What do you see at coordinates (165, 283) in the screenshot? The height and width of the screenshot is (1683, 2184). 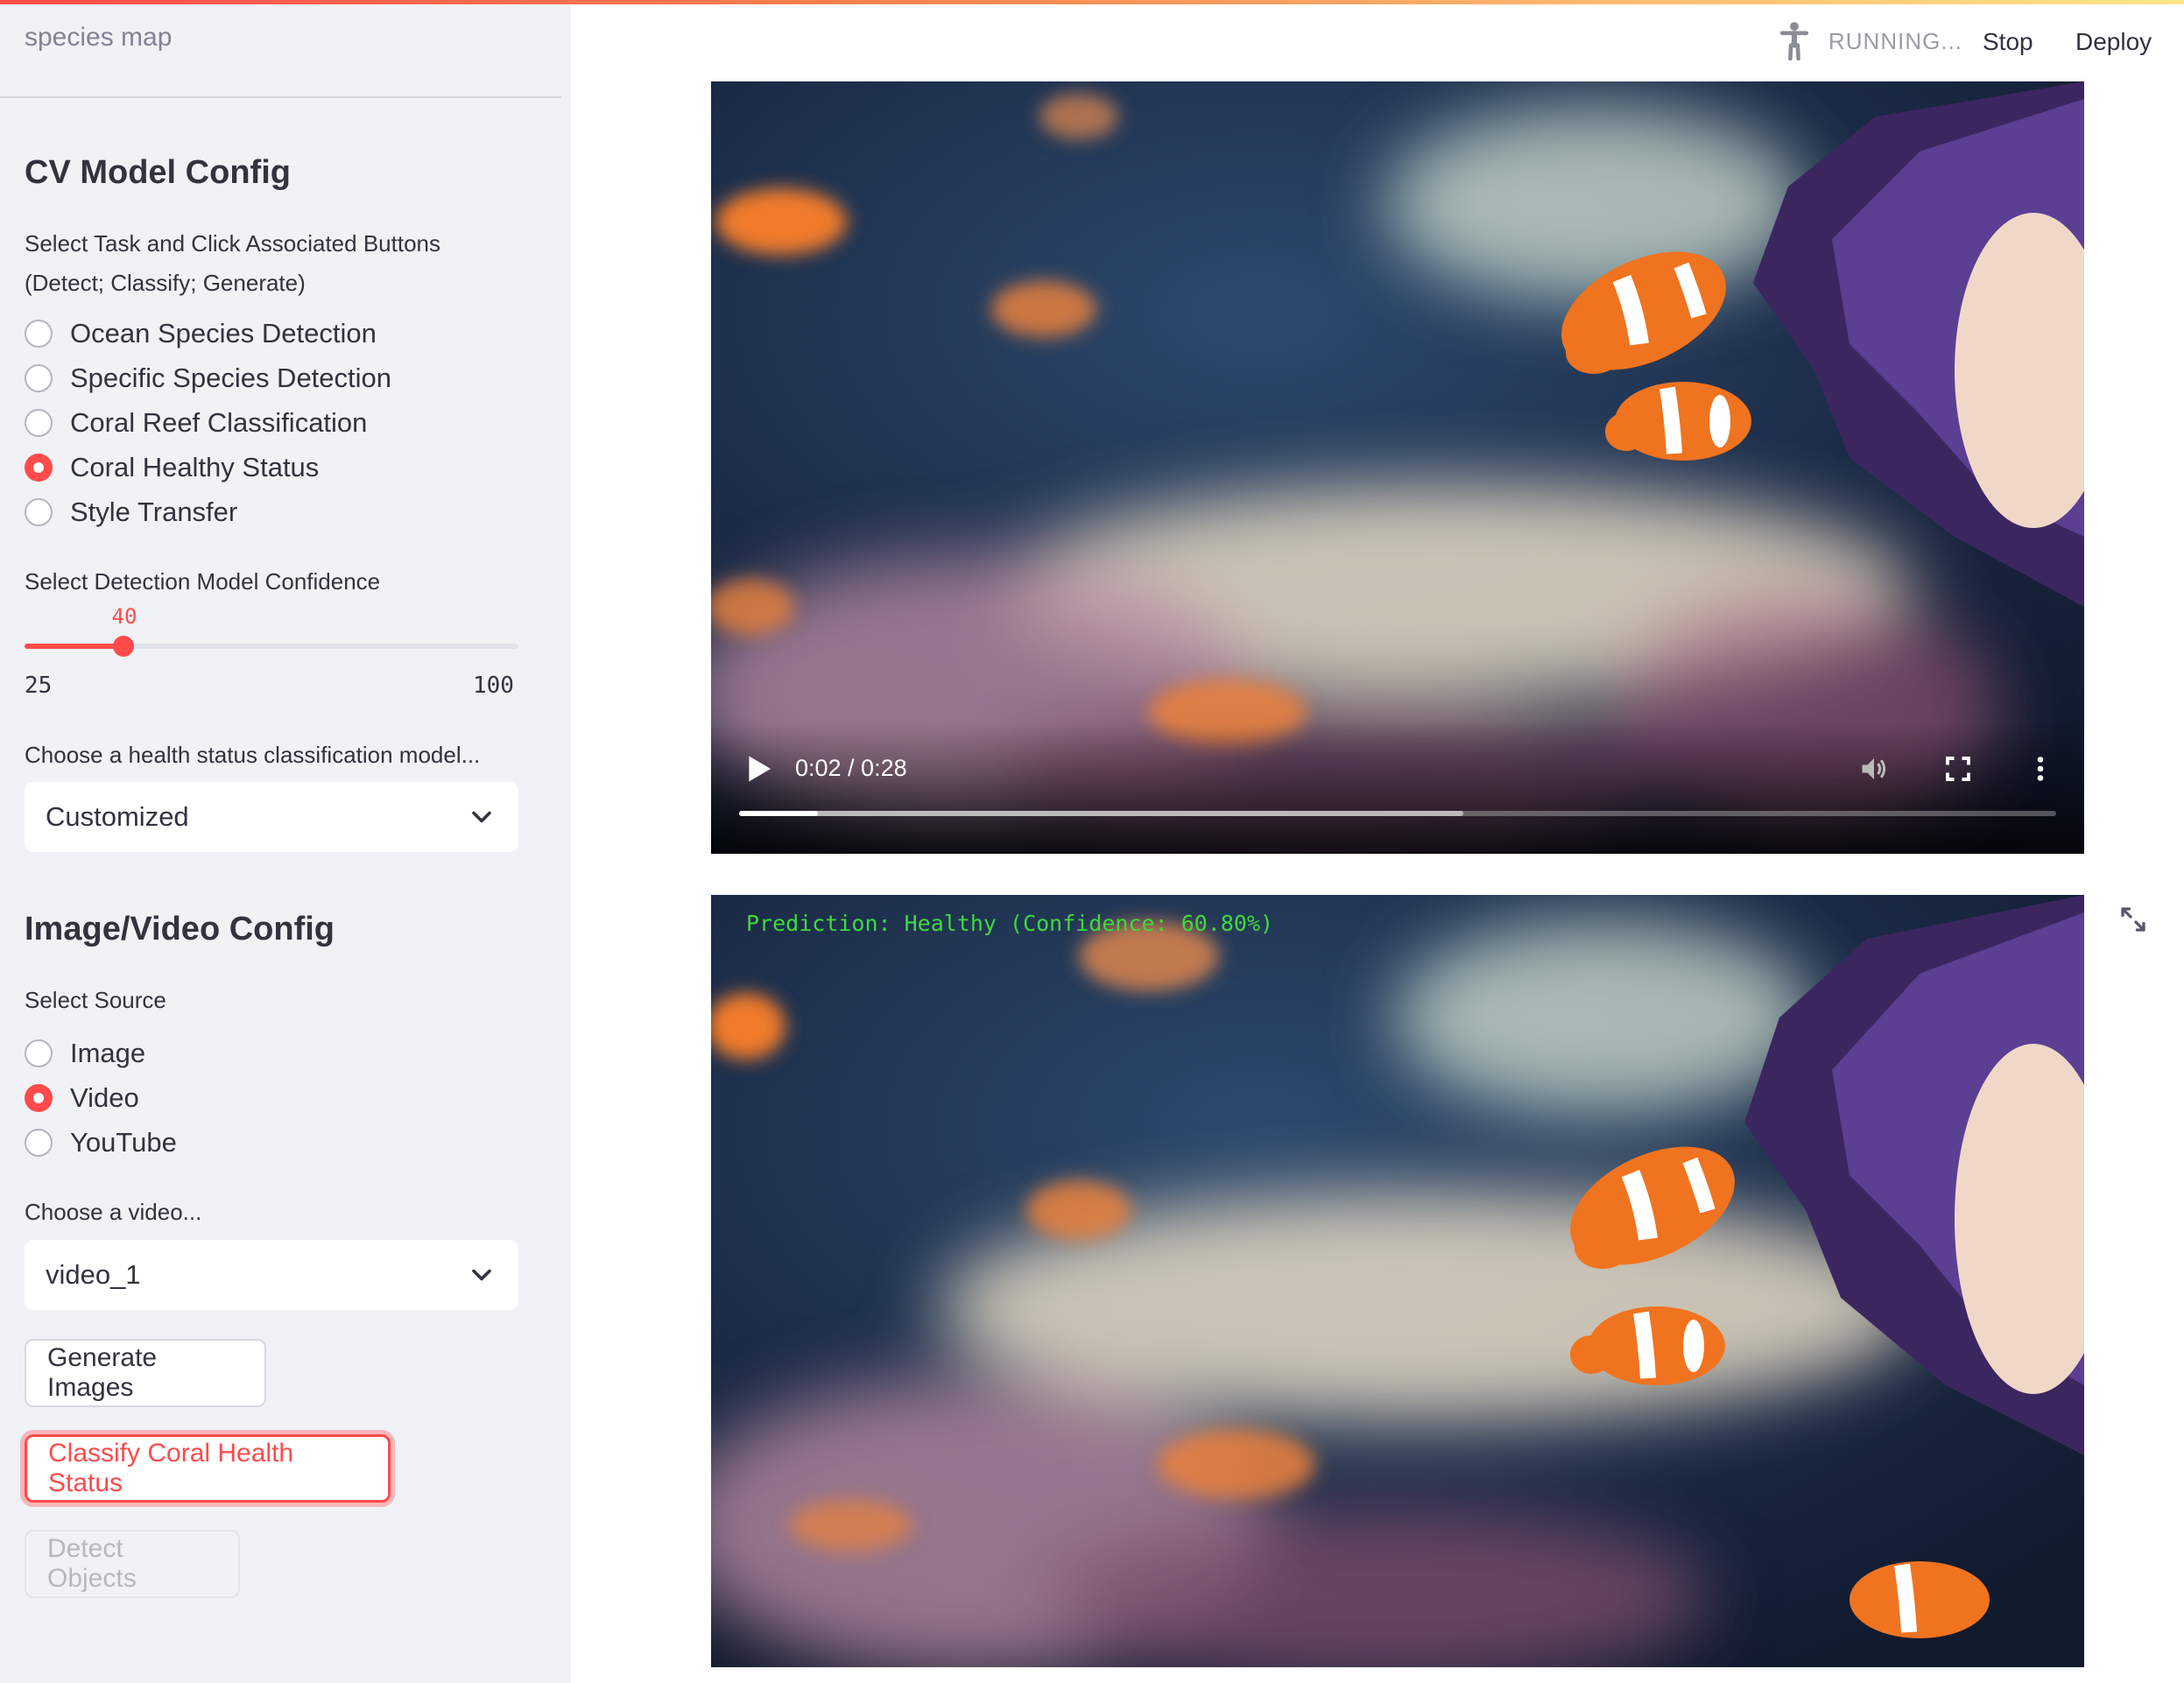 I see `task-label-line2: (Detect; Classify; Generate)` at bounding box center [165, 283].